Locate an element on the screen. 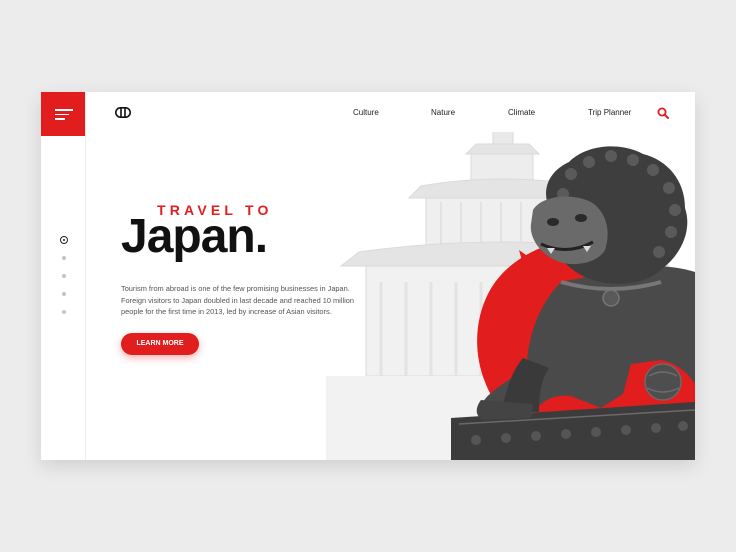 The height and width of the screenshot is (552, 736). nav-climate: Climate is located at coordinates (521, 112).